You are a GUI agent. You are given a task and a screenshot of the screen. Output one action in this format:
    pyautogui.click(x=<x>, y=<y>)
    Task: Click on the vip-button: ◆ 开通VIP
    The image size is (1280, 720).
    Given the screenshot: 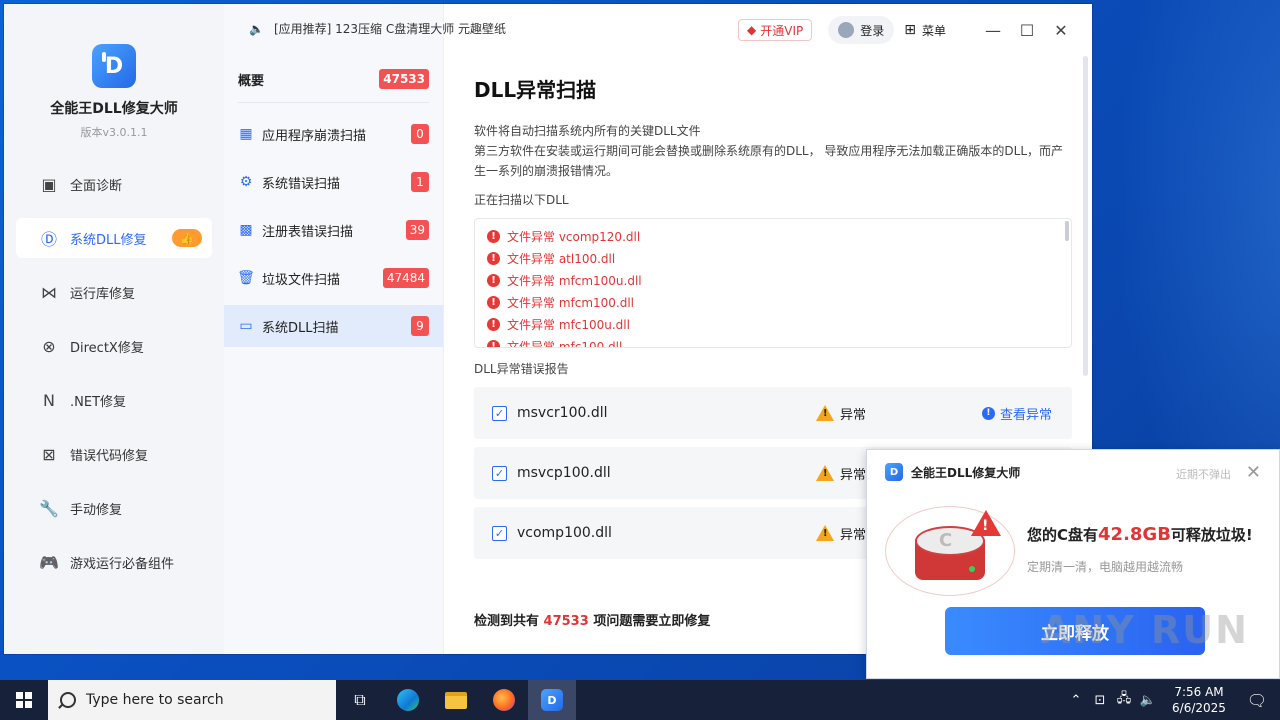 What is the action you would take?
    pyautogui.click(x=775, y=30)
    